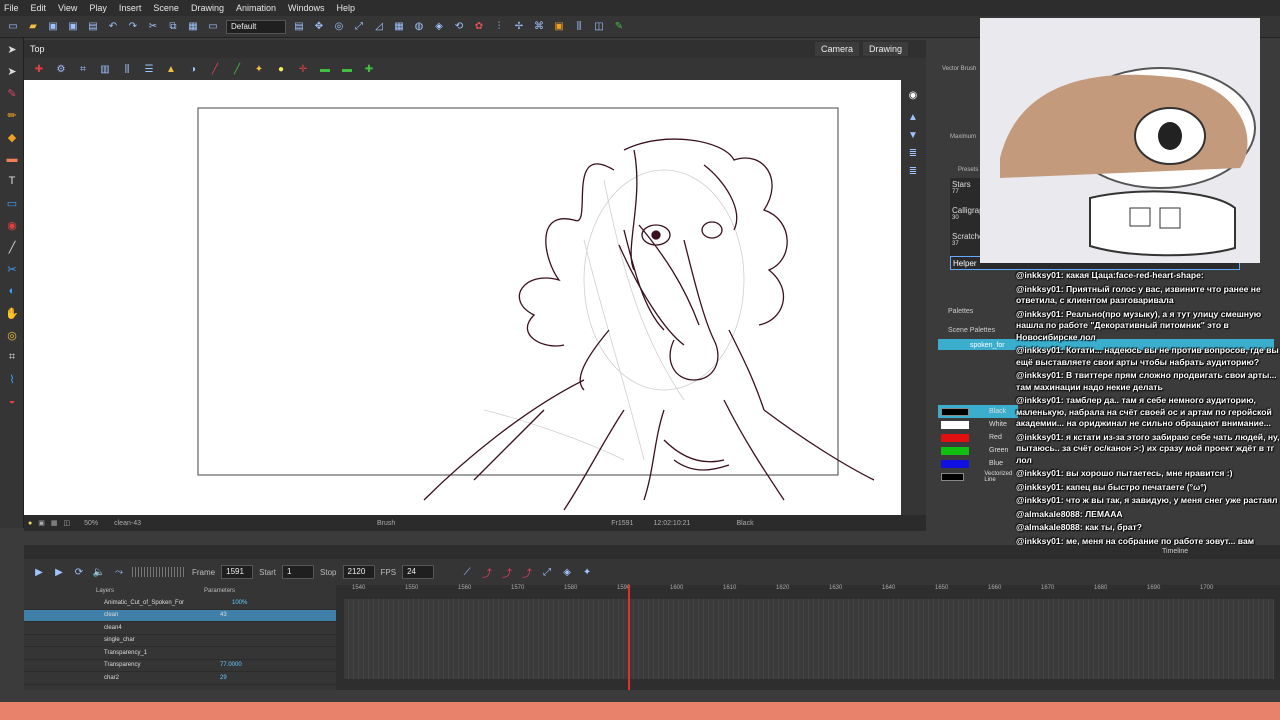  What do you see at coordinates (12, 225) in the screenshot?
I see `stamp-tool-icon: ◉` at bounding box center [12, 225].